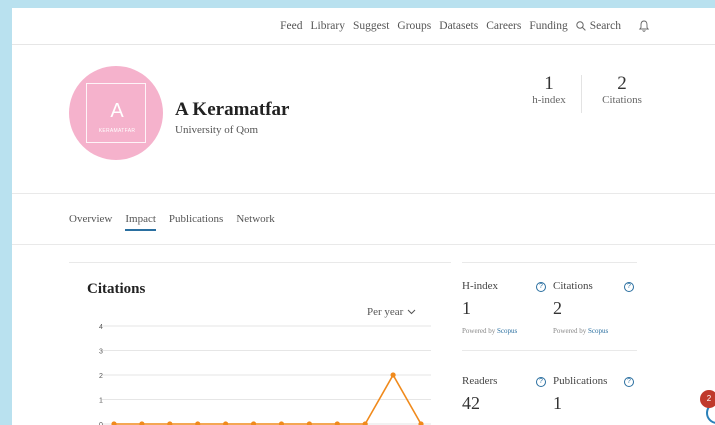  Describe the element at coordinates (385, 312) in the screenshot. I see `period-select-label: Per year` at that location.